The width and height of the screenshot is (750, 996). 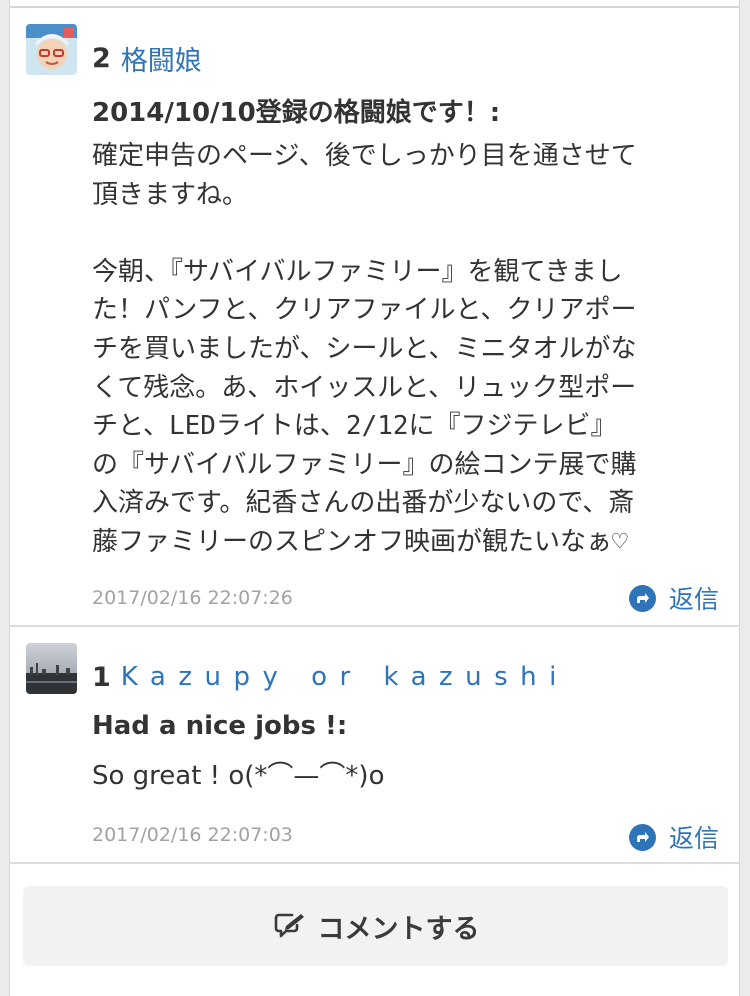 What do you see at coordinates (101, 677) in the screenshot?
I see `comment-number: 1` at bounding box center [101, 677].